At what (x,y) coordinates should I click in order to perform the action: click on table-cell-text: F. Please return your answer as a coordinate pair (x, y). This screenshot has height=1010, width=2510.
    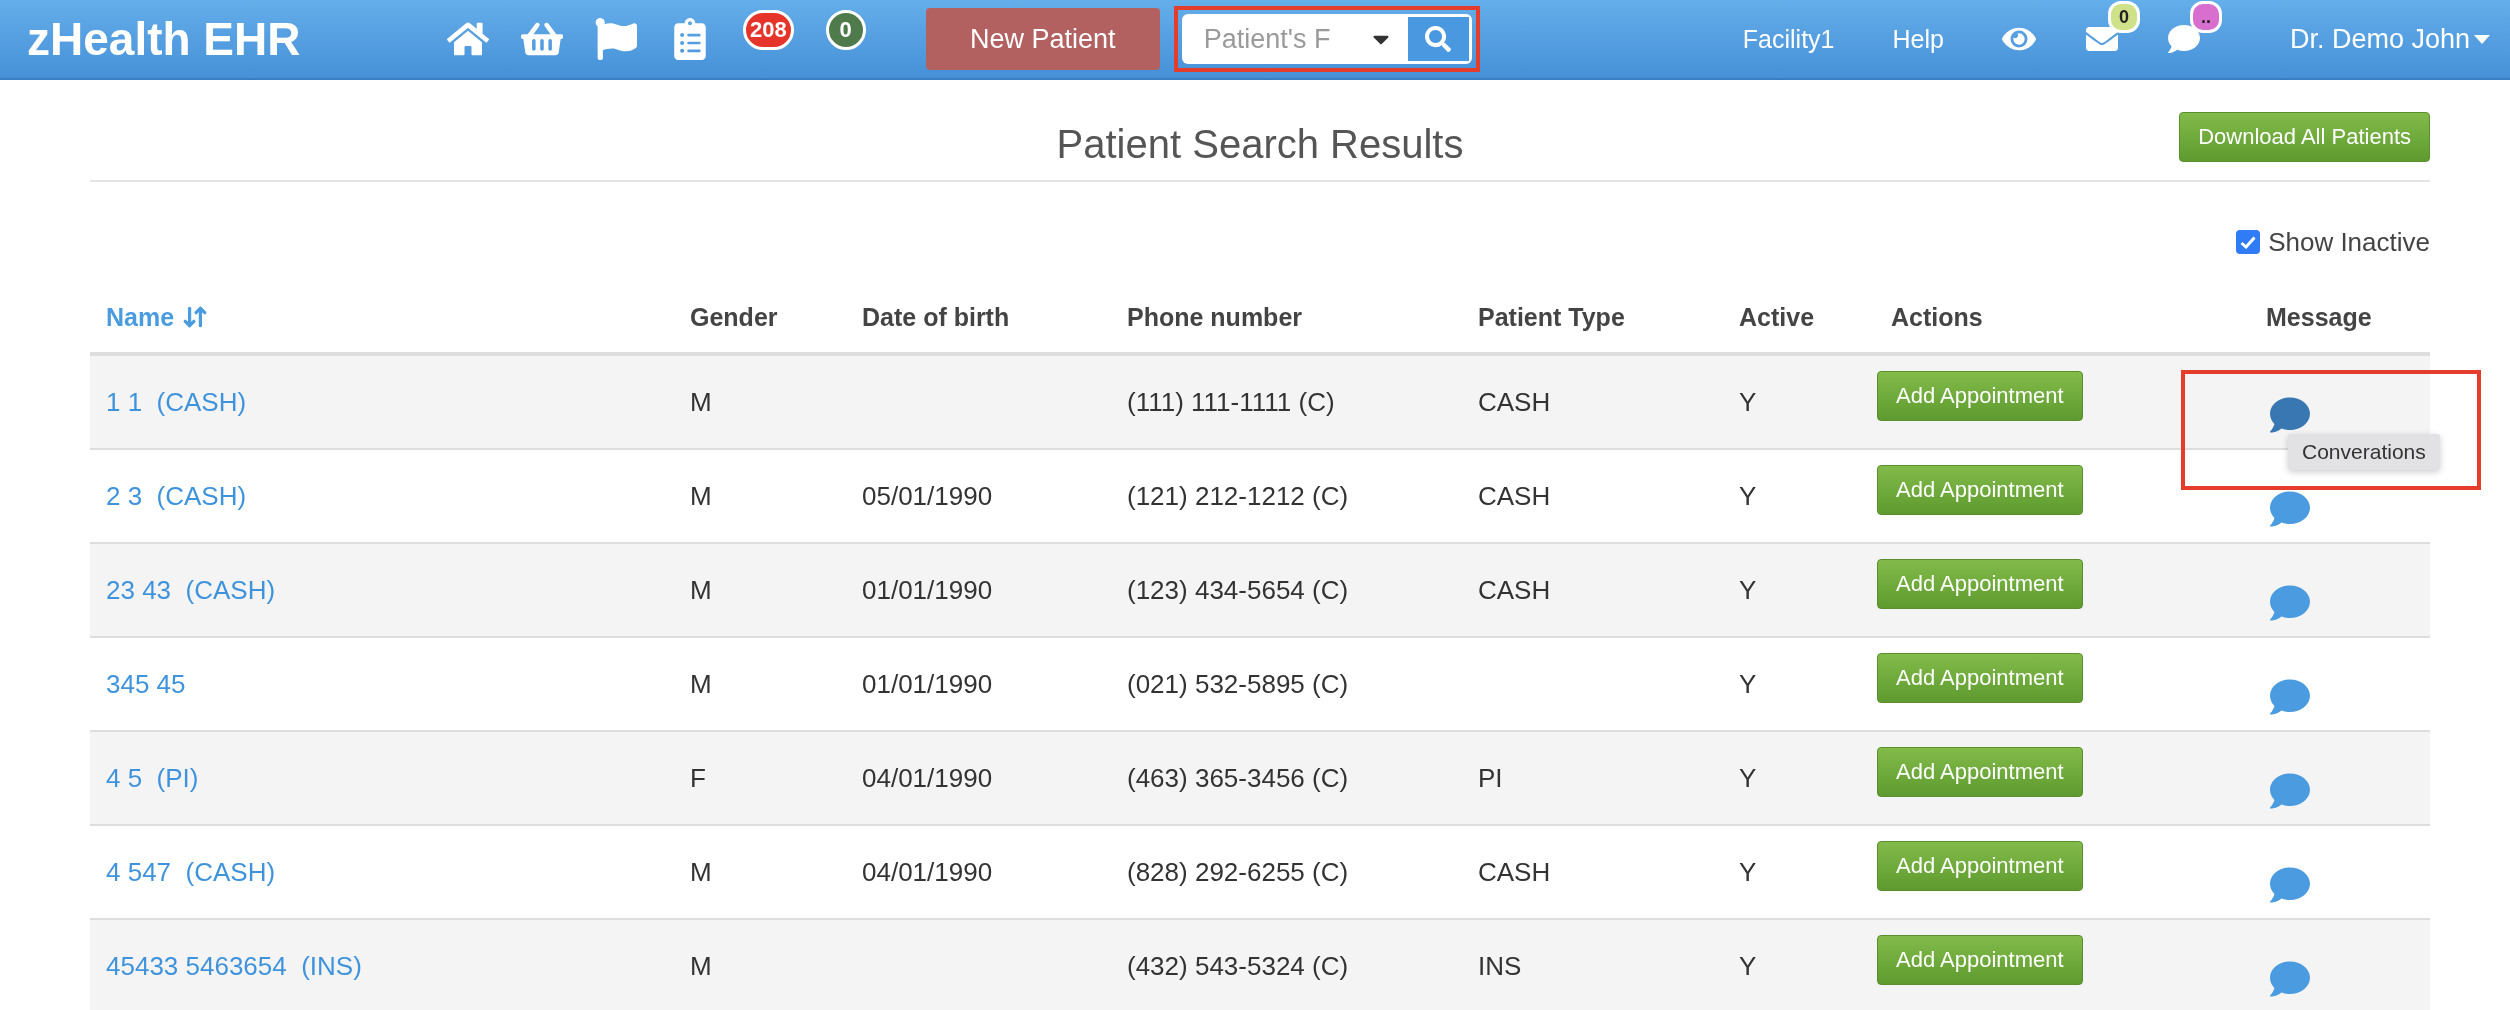
    Looking at the image, I should click on (698, 778).